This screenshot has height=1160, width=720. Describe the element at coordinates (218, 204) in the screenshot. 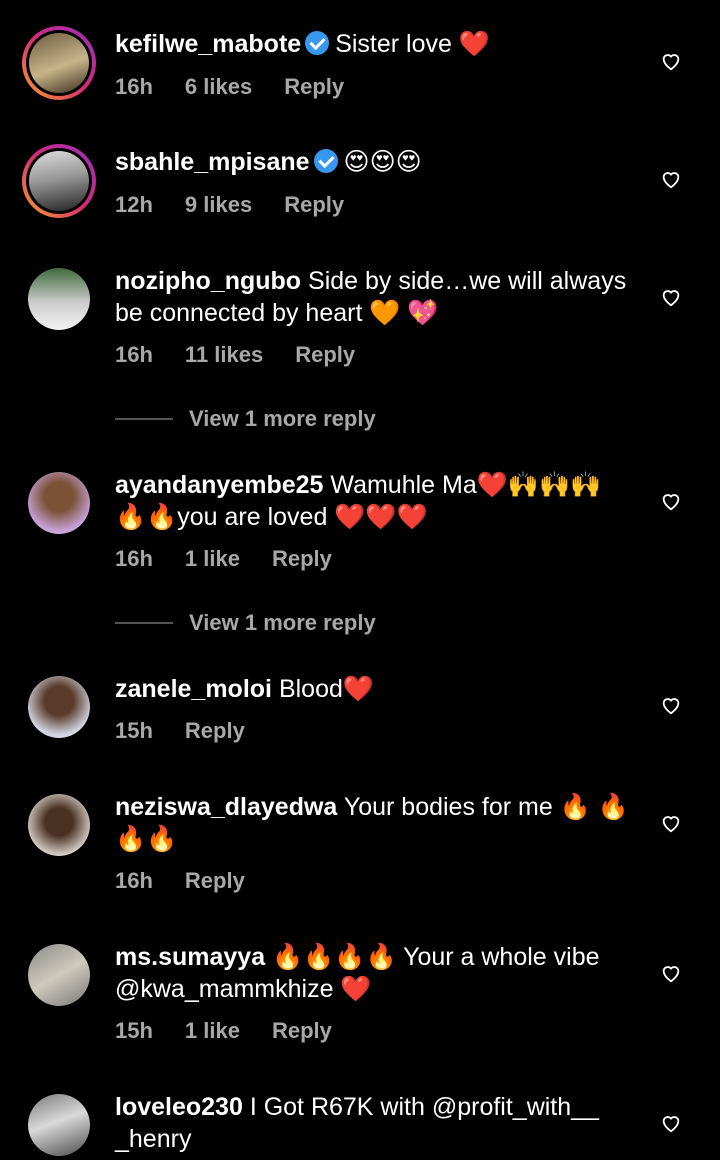

I see `likes-count: 9 likes` at that location.